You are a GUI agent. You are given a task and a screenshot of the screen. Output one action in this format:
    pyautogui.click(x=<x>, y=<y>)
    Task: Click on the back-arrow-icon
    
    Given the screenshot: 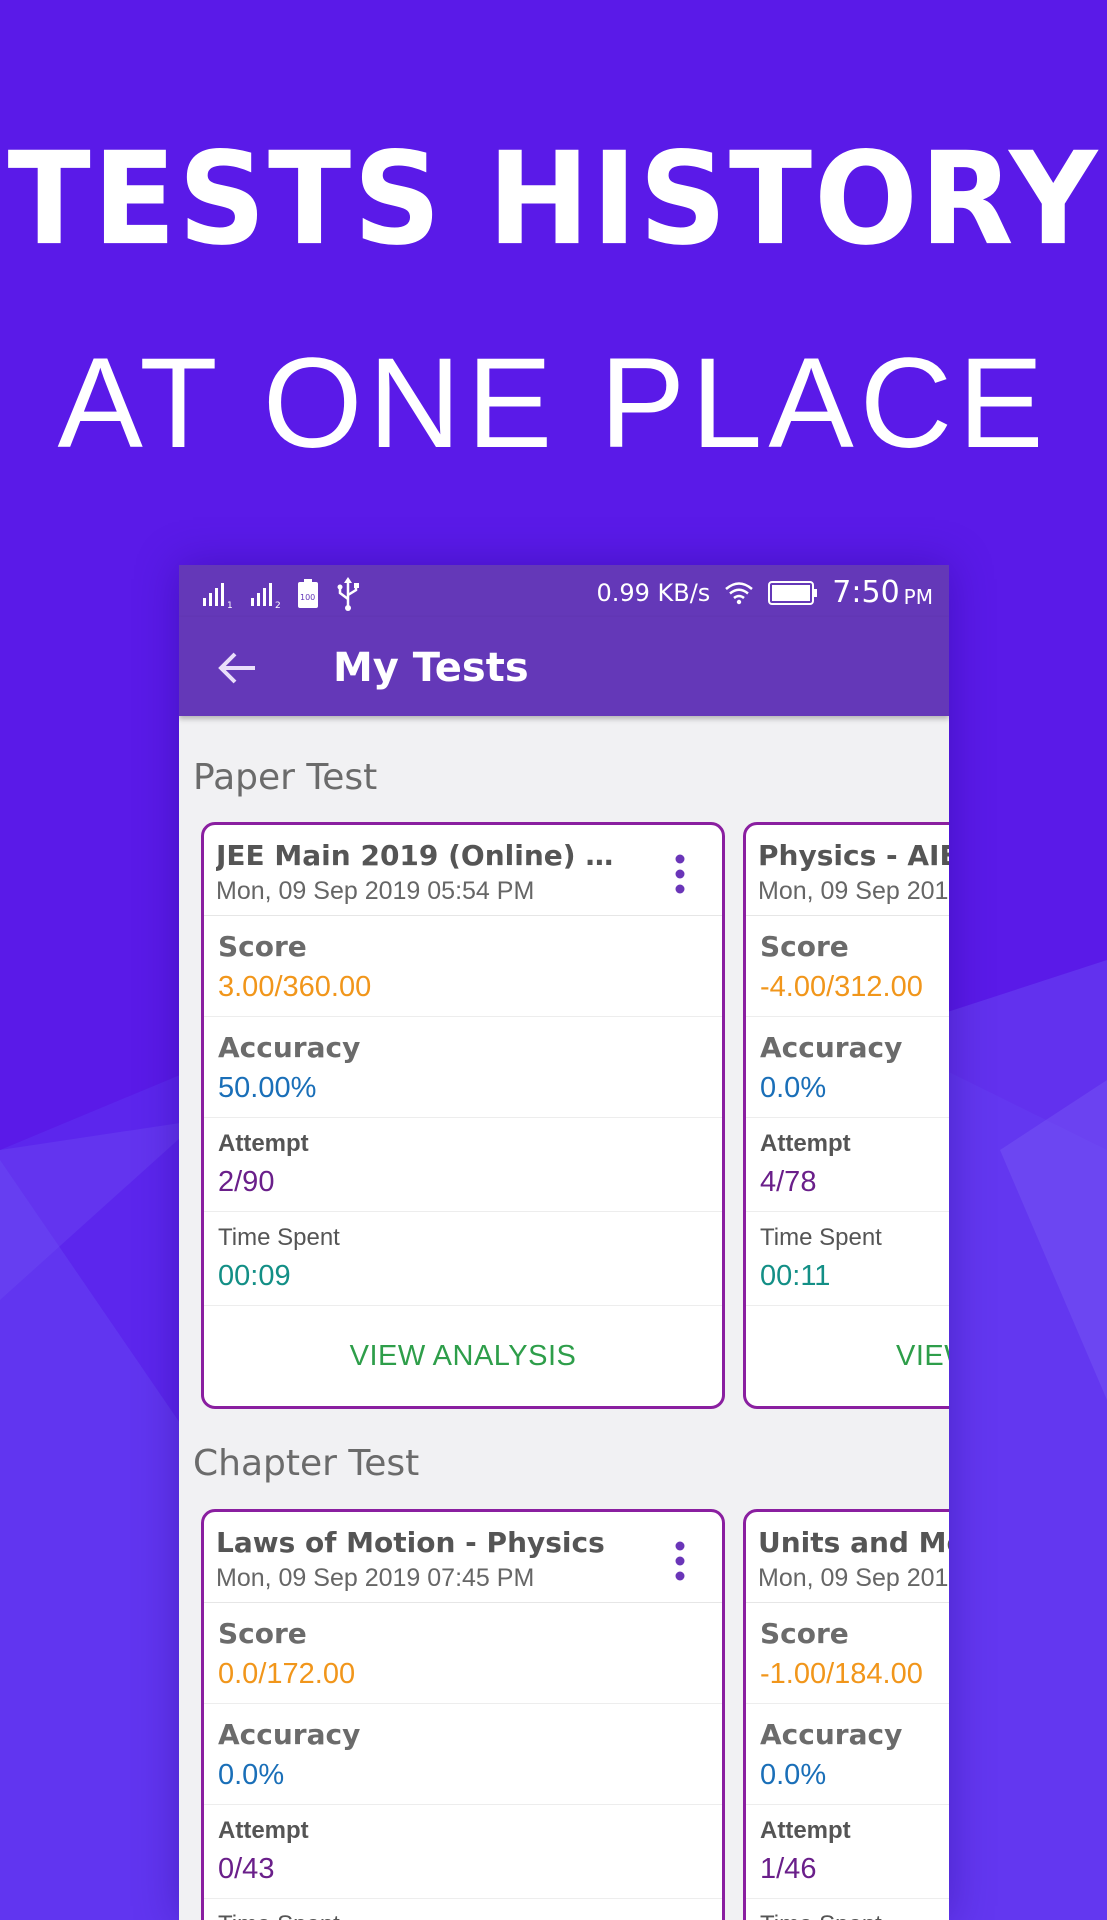 What is the action you would take?
    pyautogui.click(x=237, y=668)
    